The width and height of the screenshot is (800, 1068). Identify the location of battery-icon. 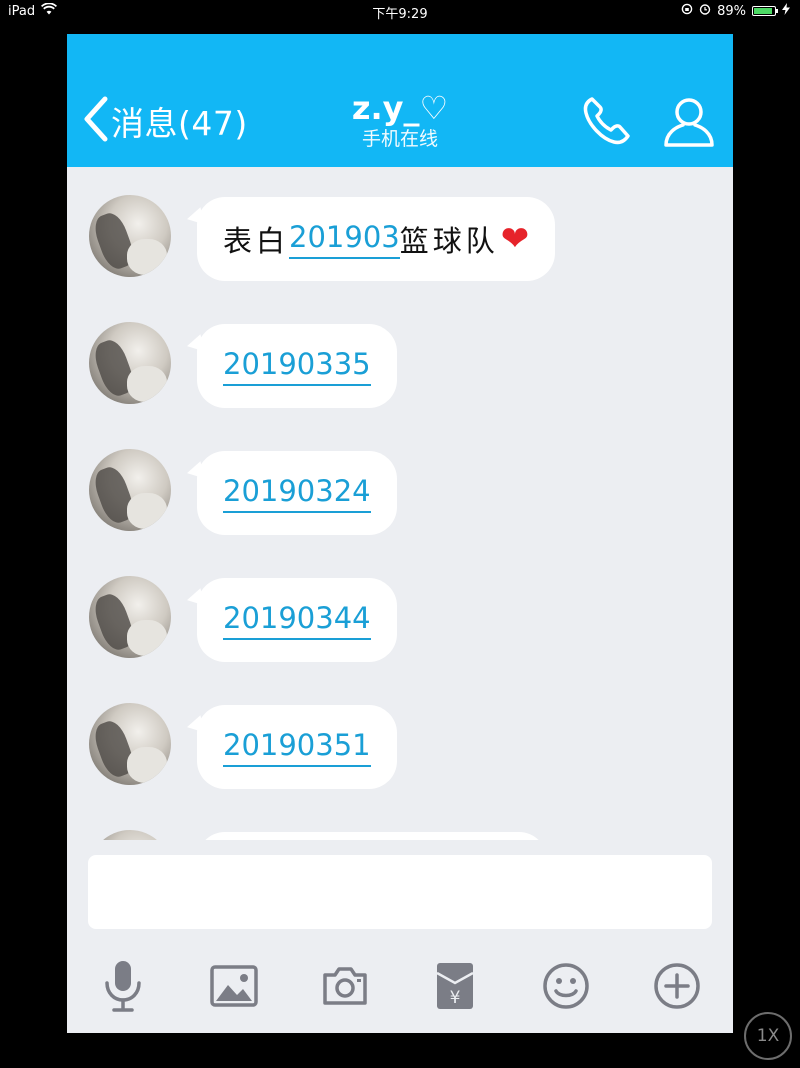
(765, 11).